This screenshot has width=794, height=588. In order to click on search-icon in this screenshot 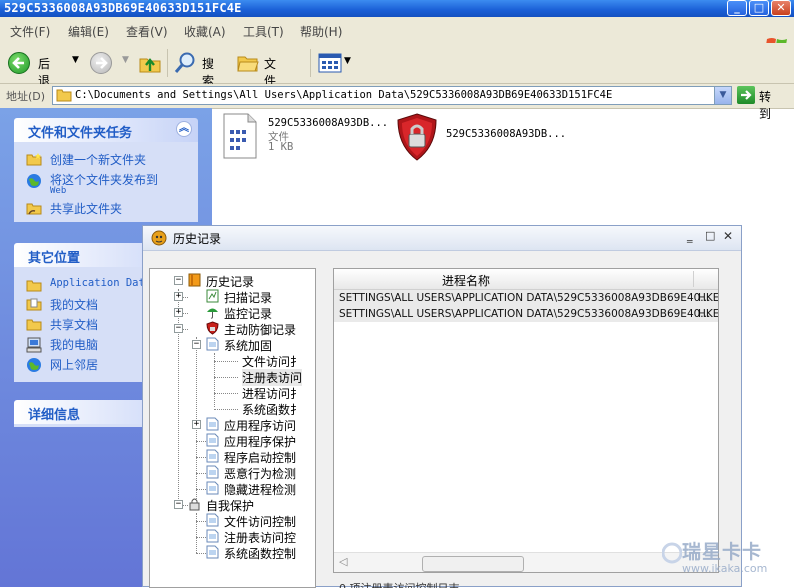, I will do `click(184, 62)`.